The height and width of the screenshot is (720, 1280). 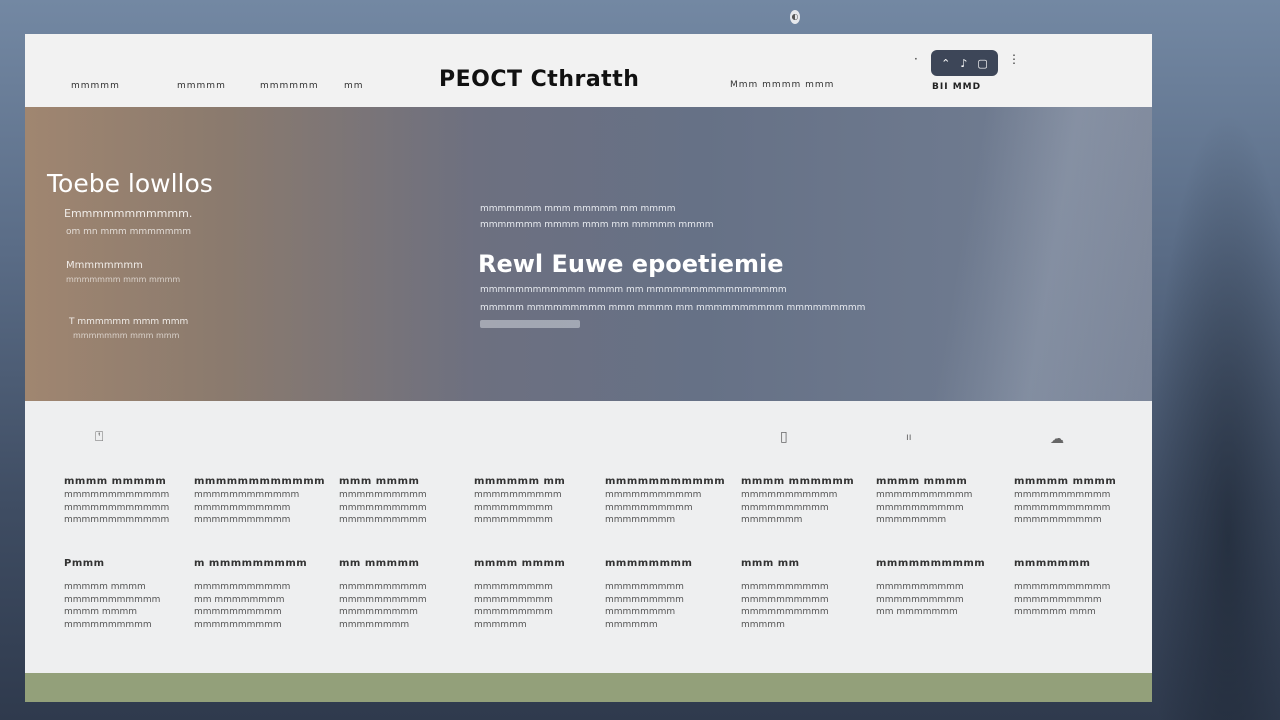 I want to click on feature-text: mm mmmmmmmm, so click(x=239, y=599).